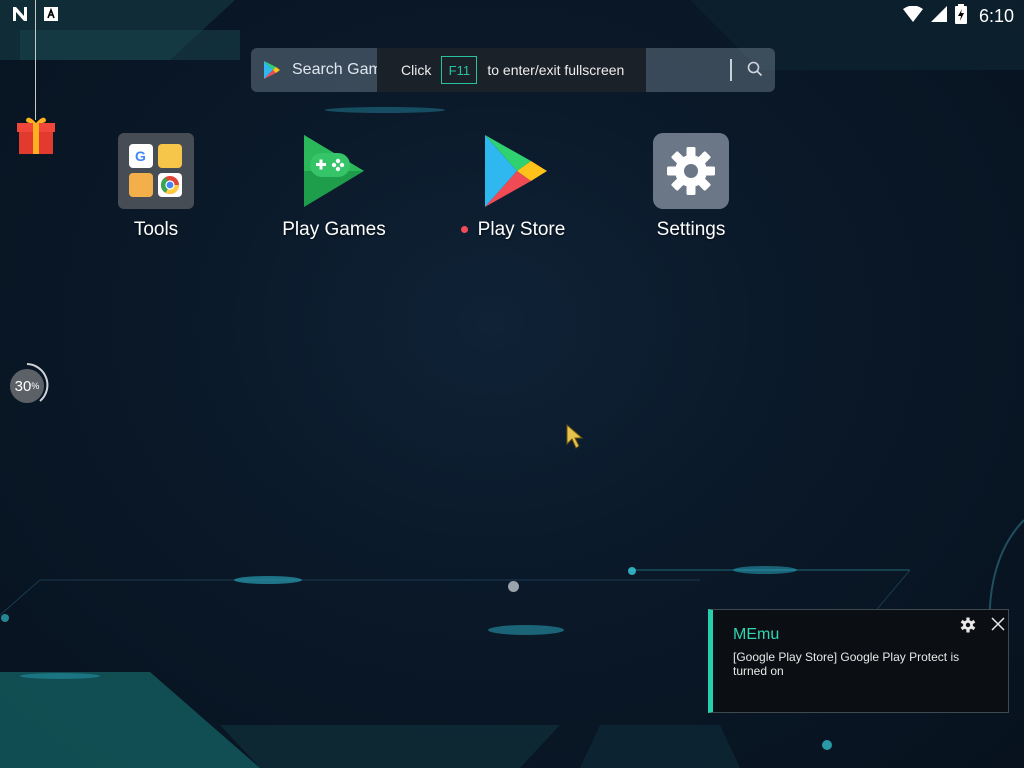 The width and height of the screenshot is (1024, 768). I want to click on performance-widget: 30%, so click(27, 385).